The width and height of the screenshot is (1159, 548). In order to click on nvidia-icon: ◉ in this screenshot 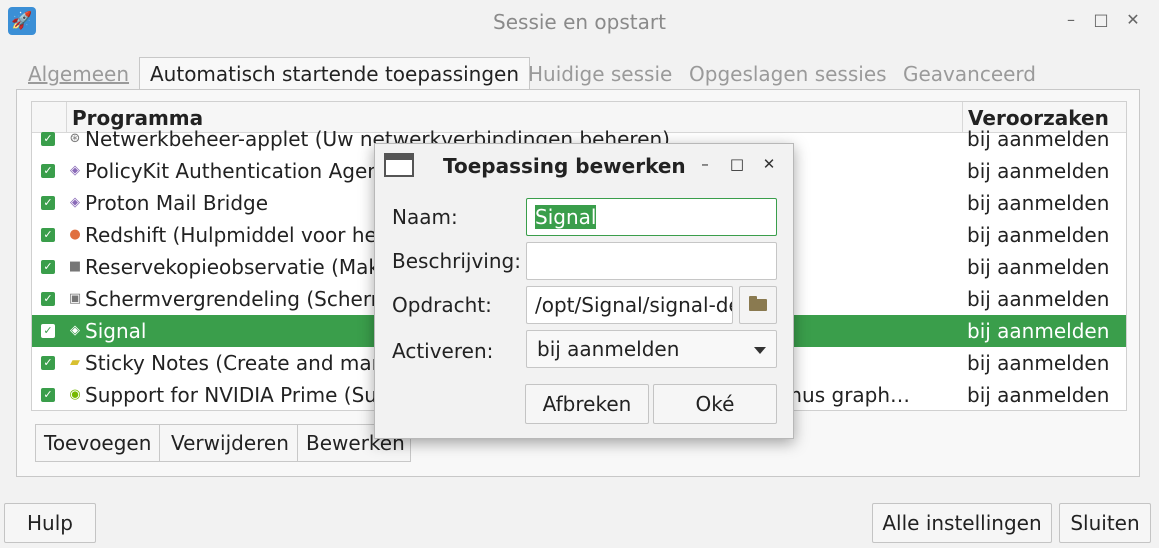, I will do `click(75, 394)`.